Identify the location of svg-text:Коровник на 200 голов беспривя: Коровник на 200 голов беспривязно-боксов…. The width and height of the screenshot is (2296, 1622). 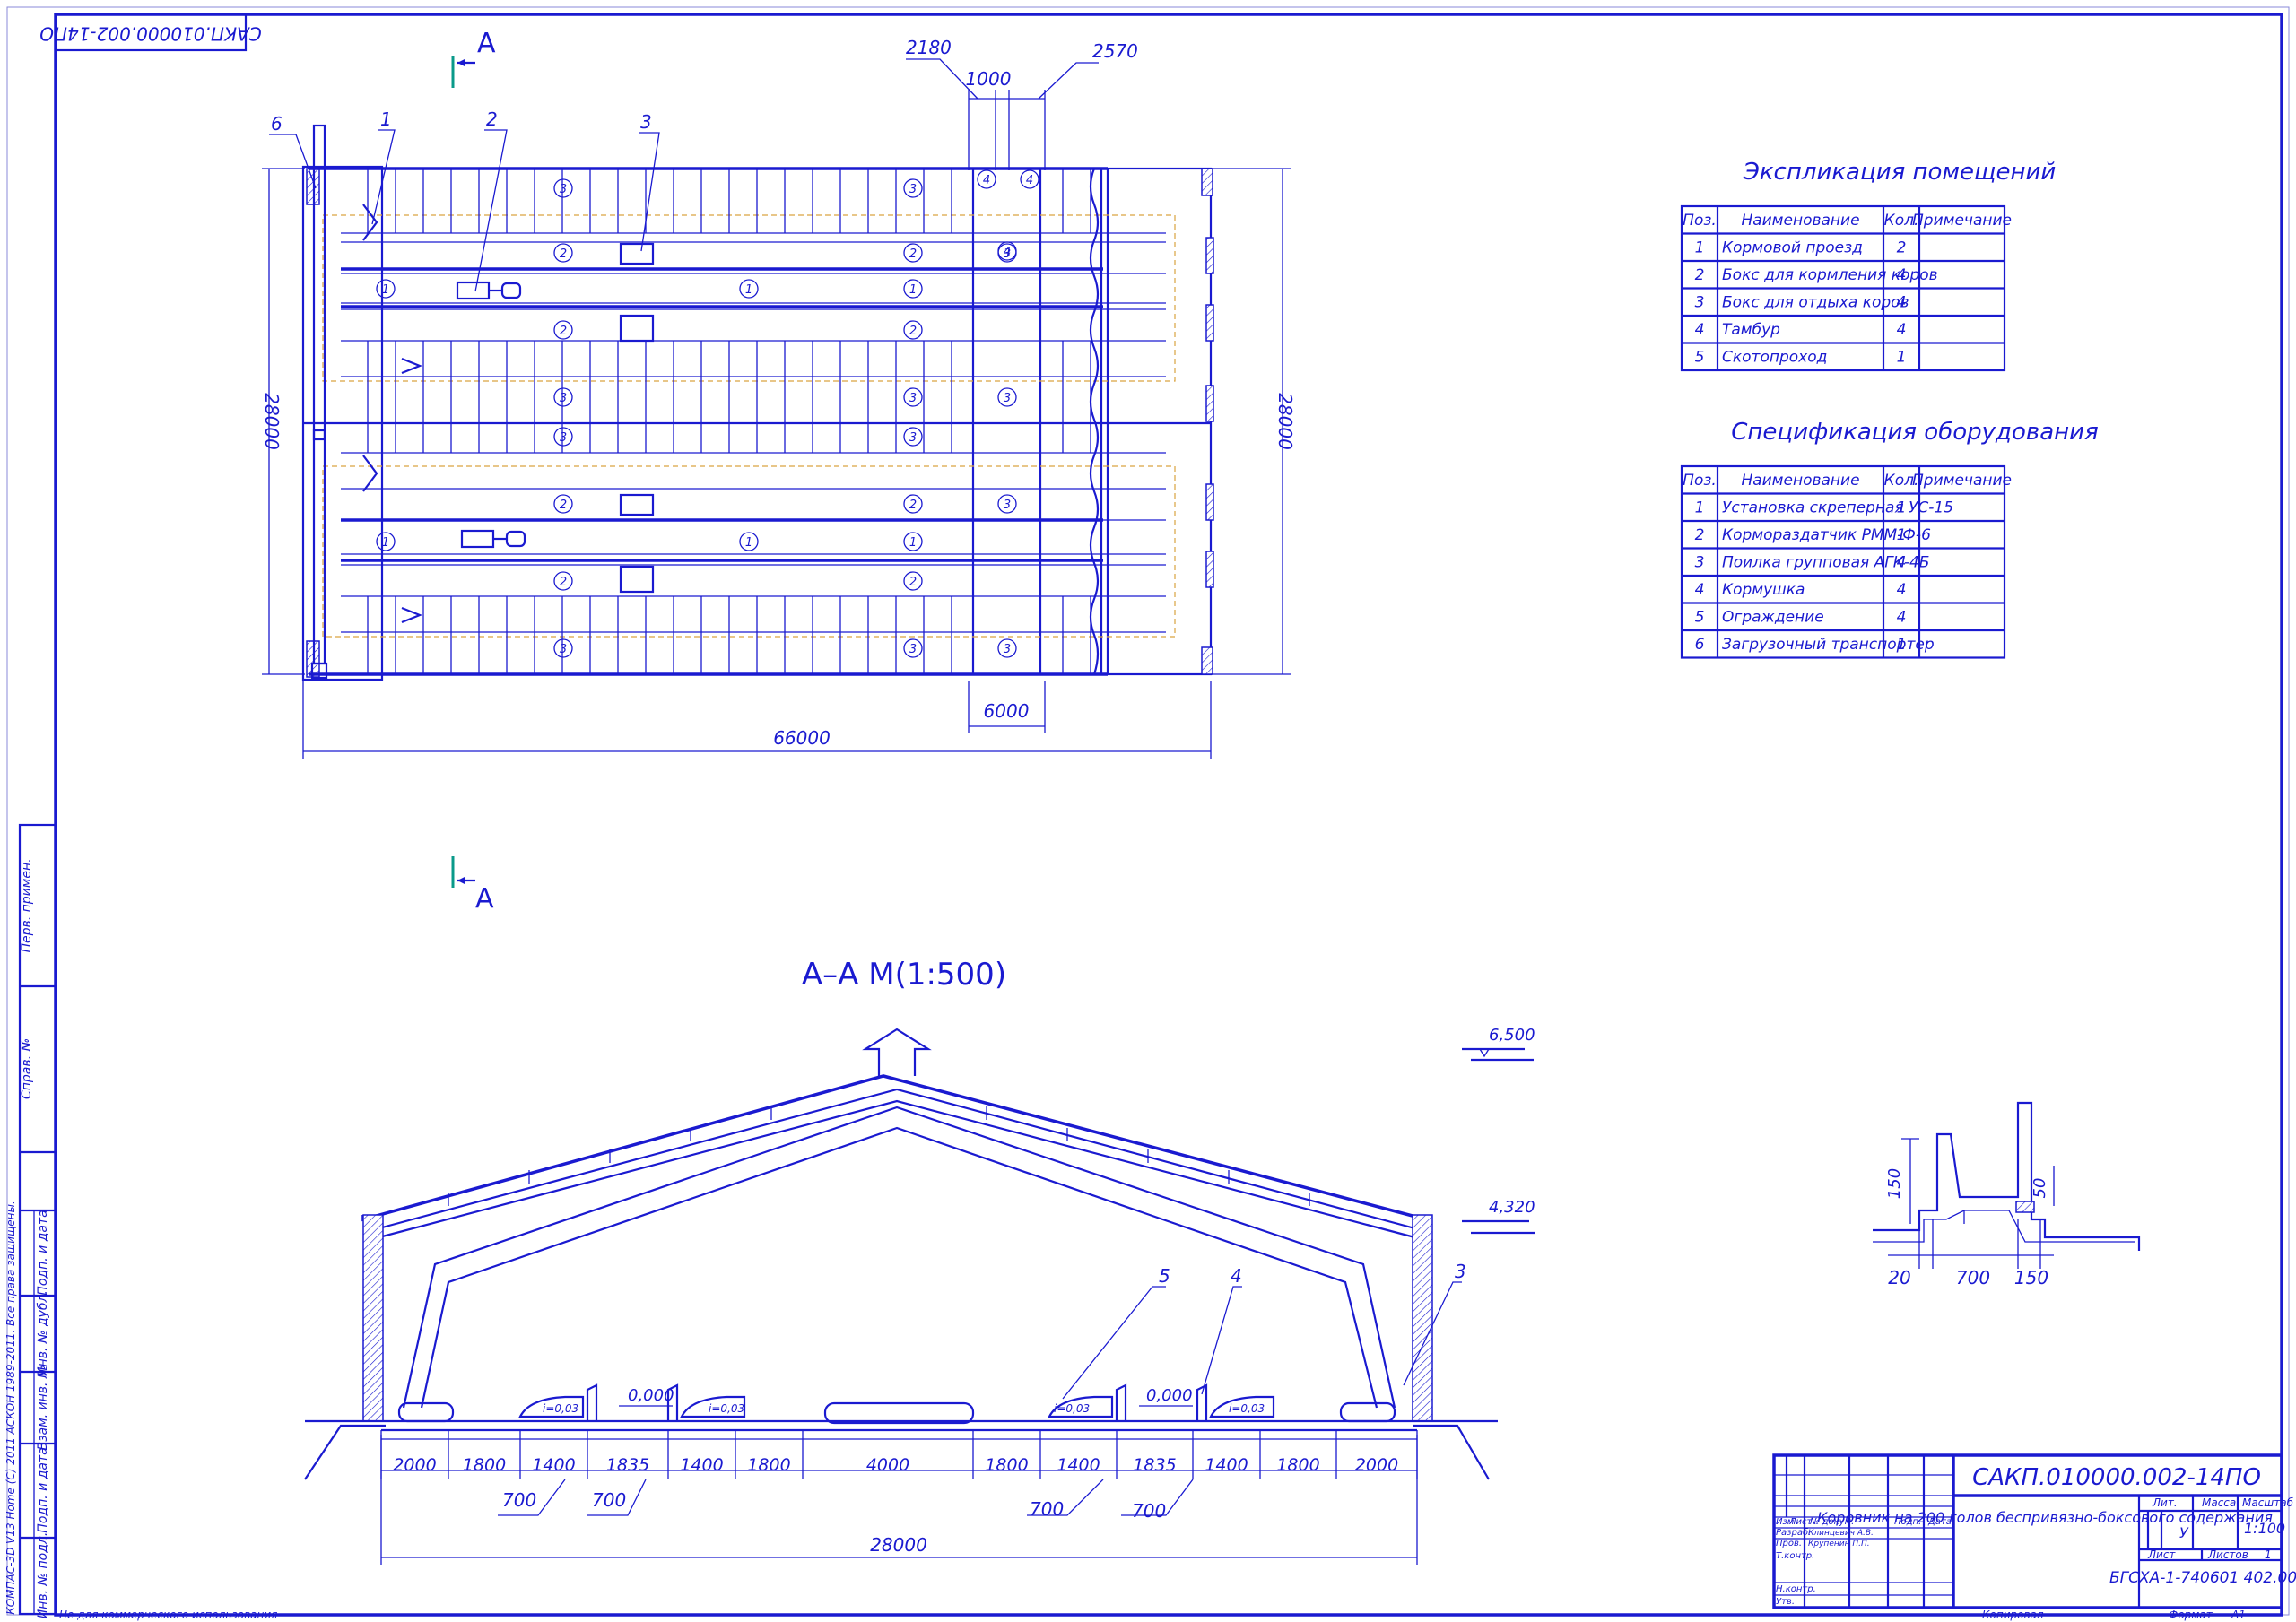
(2045, 1517).